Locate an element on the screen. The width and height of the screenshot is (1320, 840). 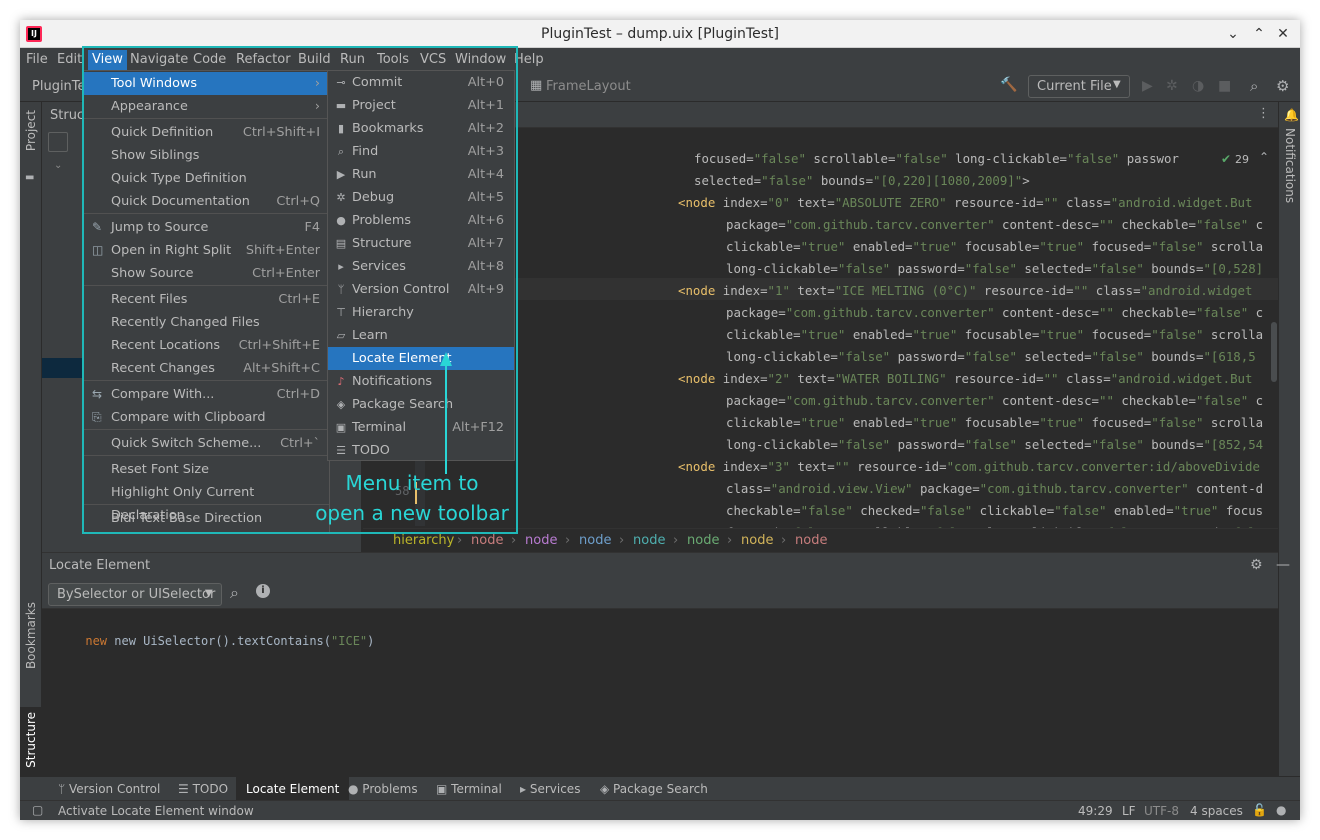
info-icon: i is located at coordinates (263, 591).